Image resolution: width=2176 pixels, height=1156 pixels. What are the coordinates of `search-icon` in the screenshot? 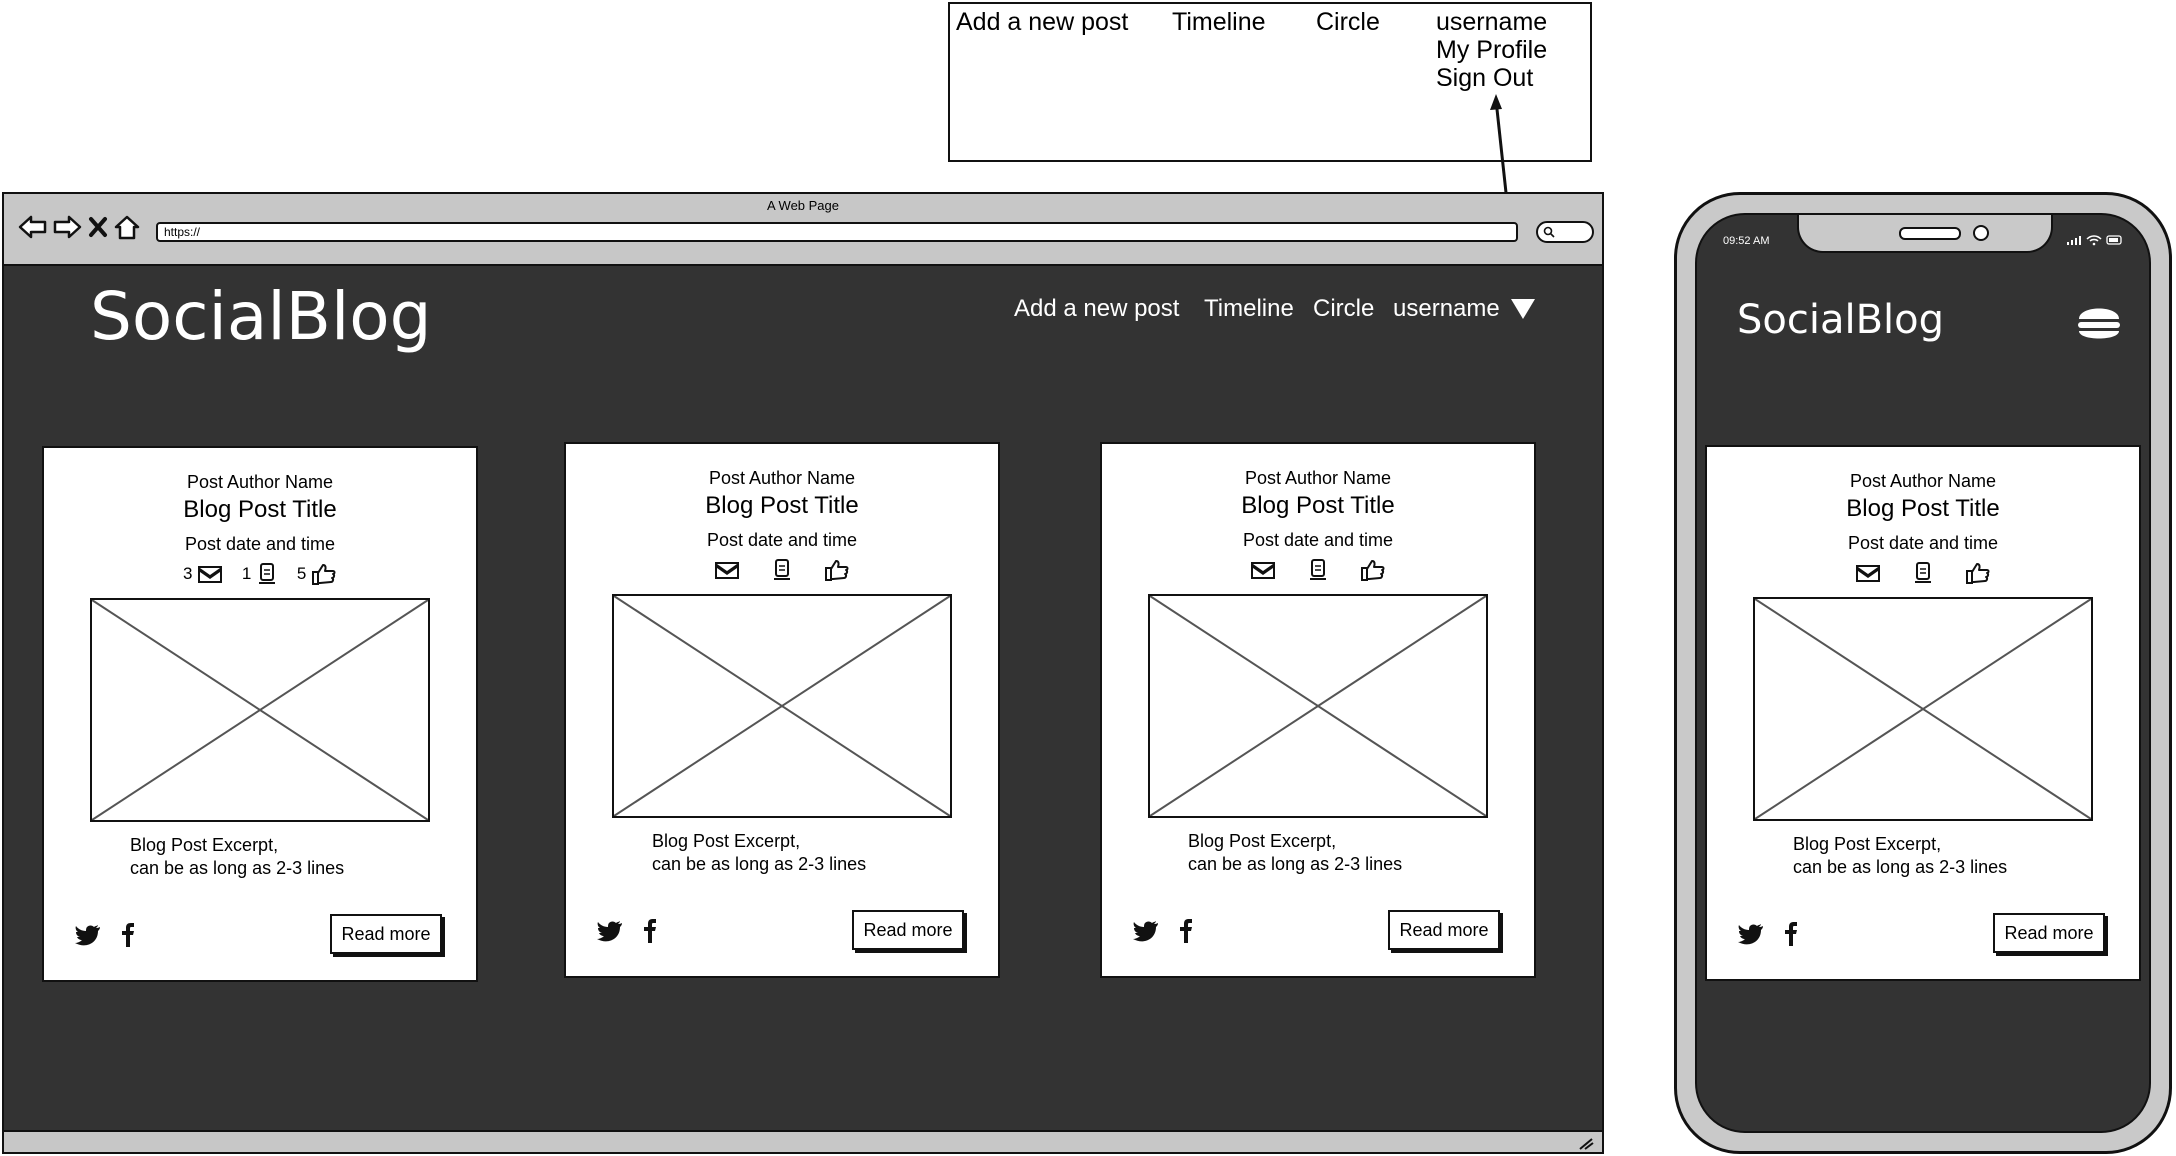 It's located at (1549, 232).